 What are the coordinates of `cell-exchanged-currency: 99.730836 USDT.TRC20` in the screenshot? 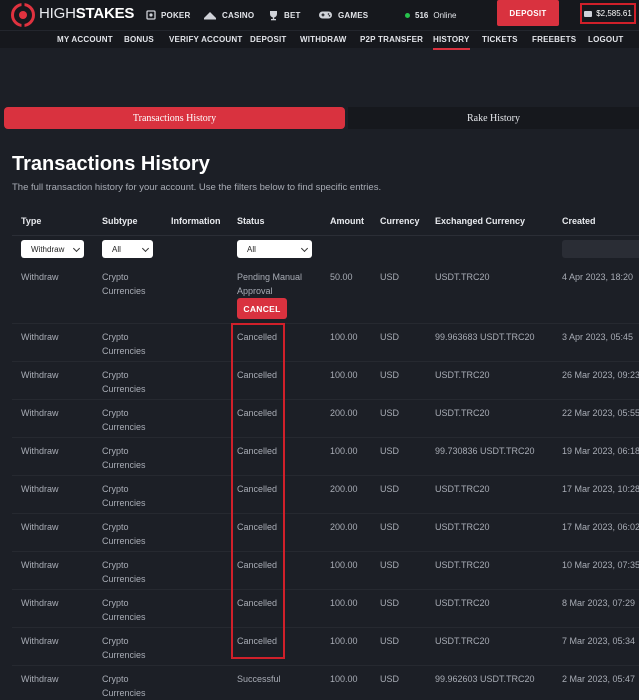 It's located at (485, 451).